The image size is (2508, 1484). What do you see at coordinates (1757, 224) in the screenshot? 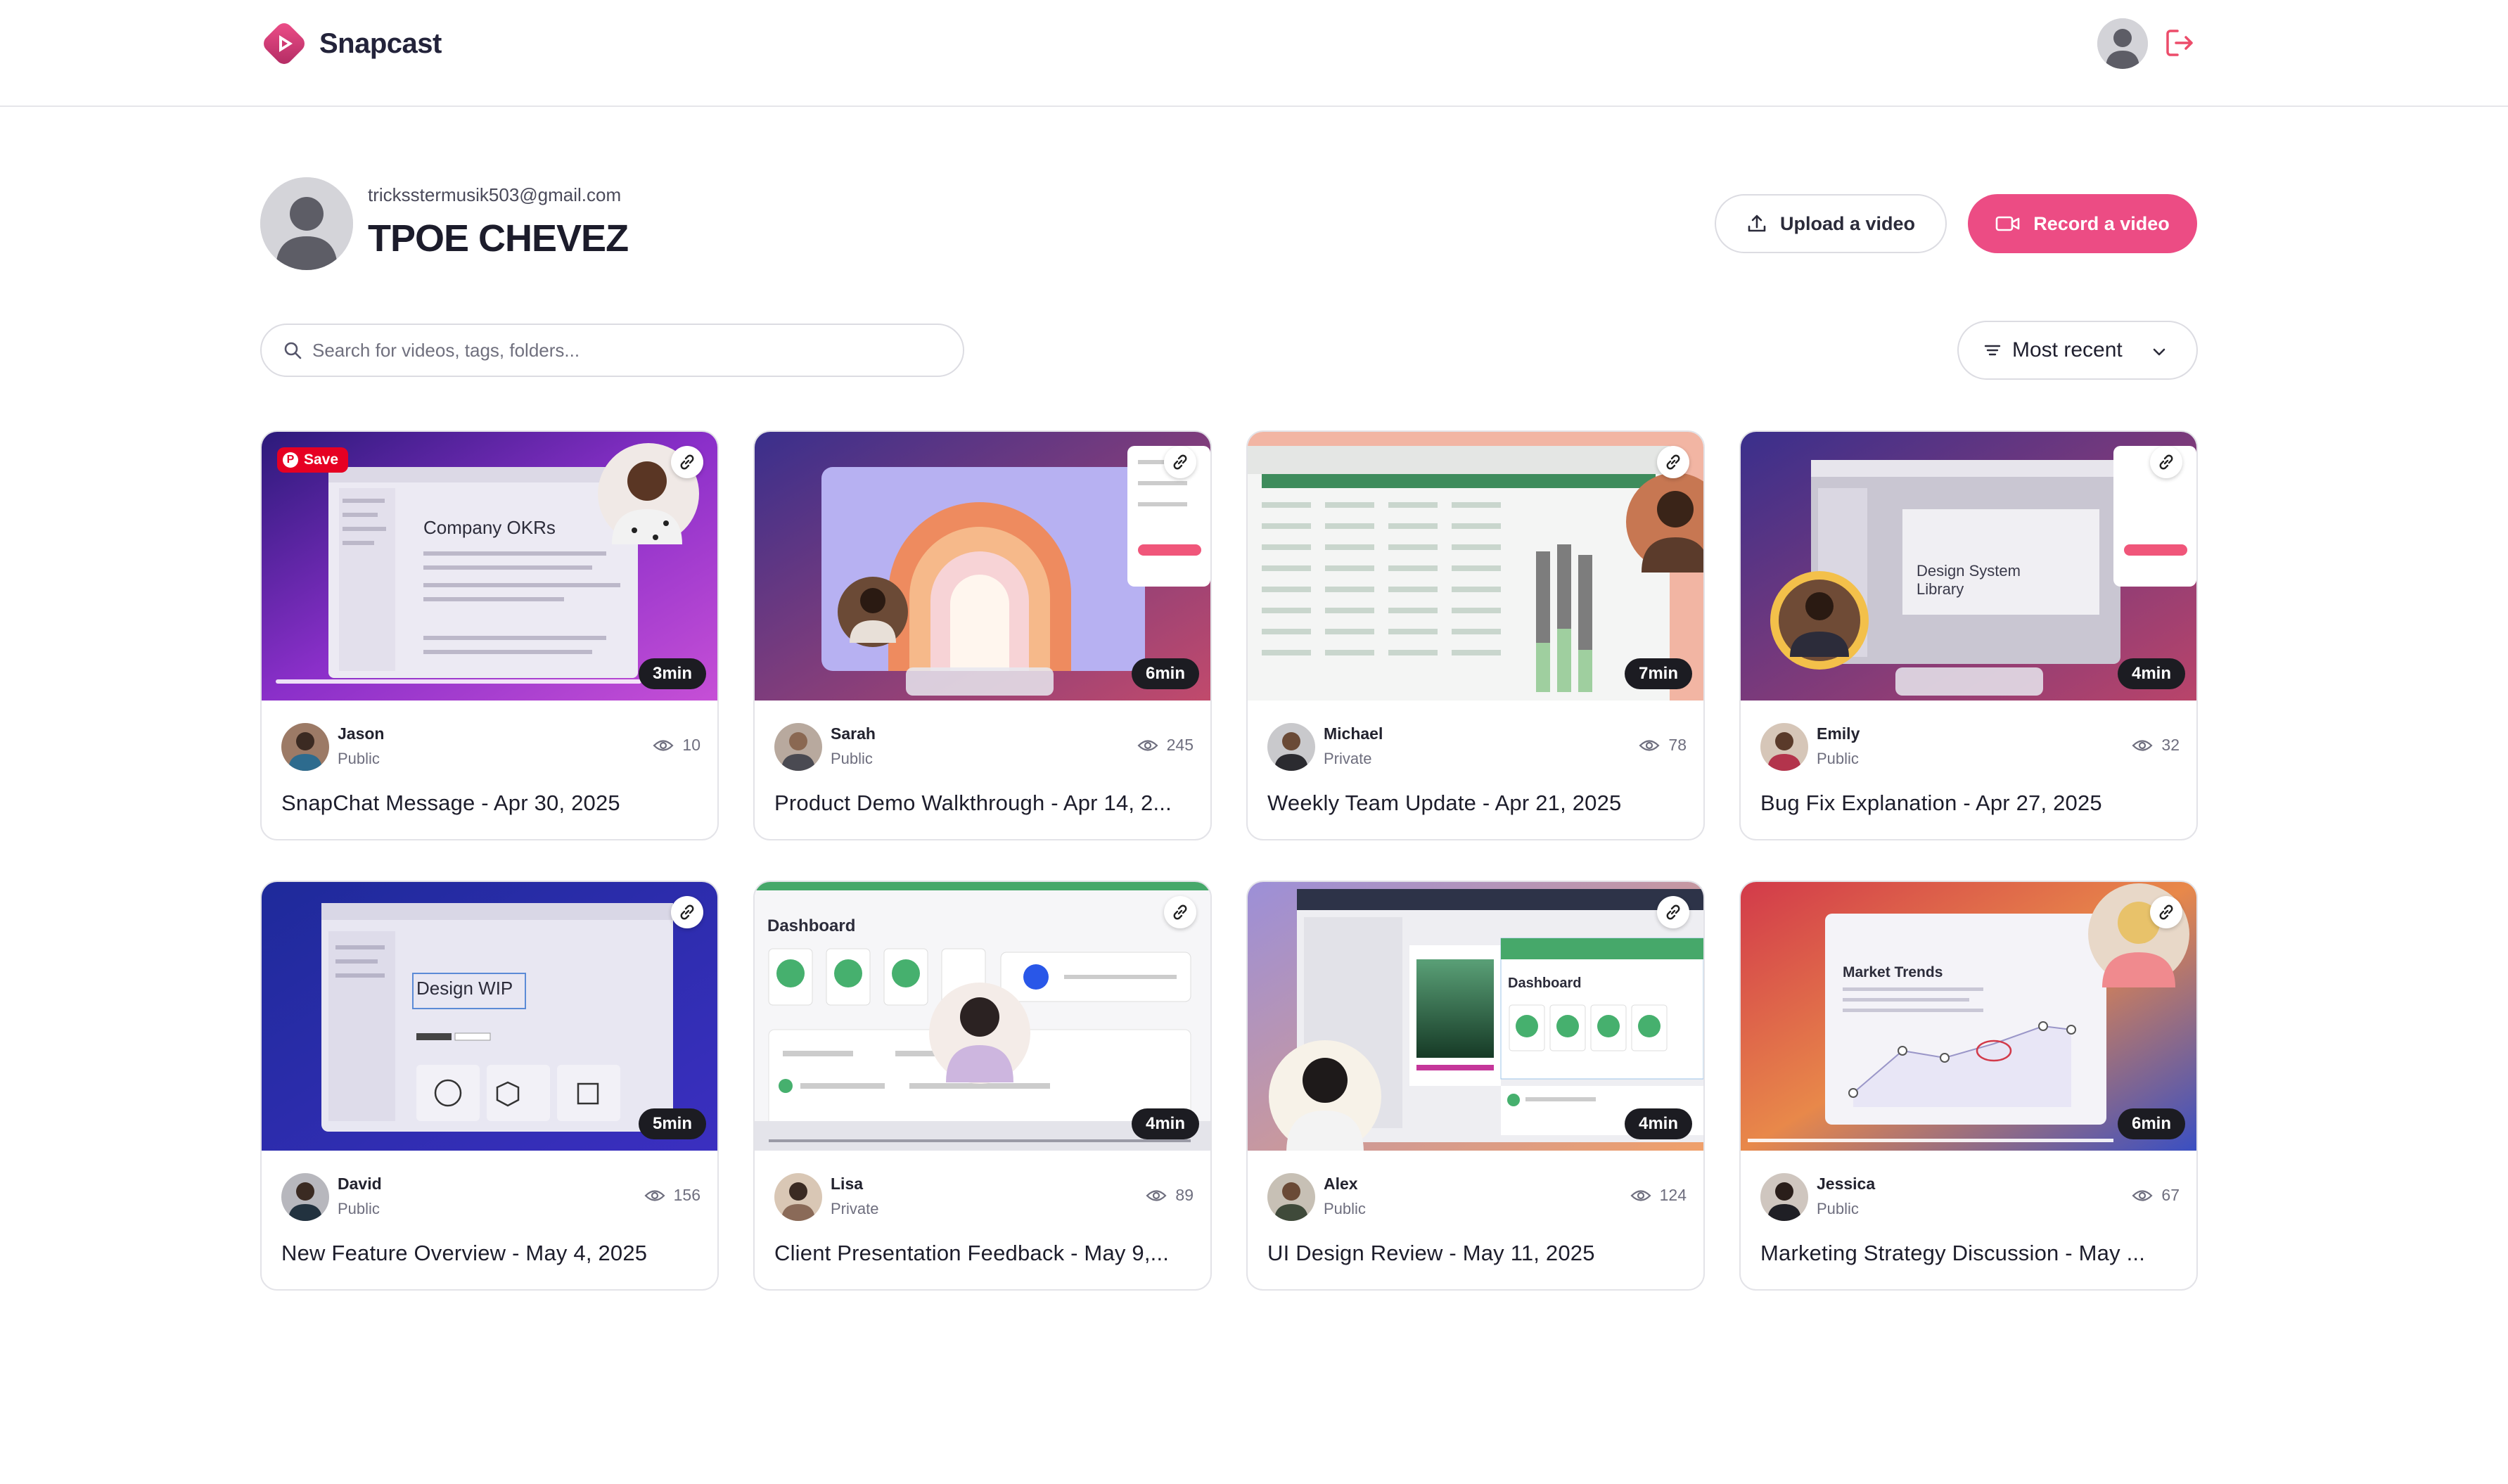
I see `upload-icon` at bounding box center [1757, 224].